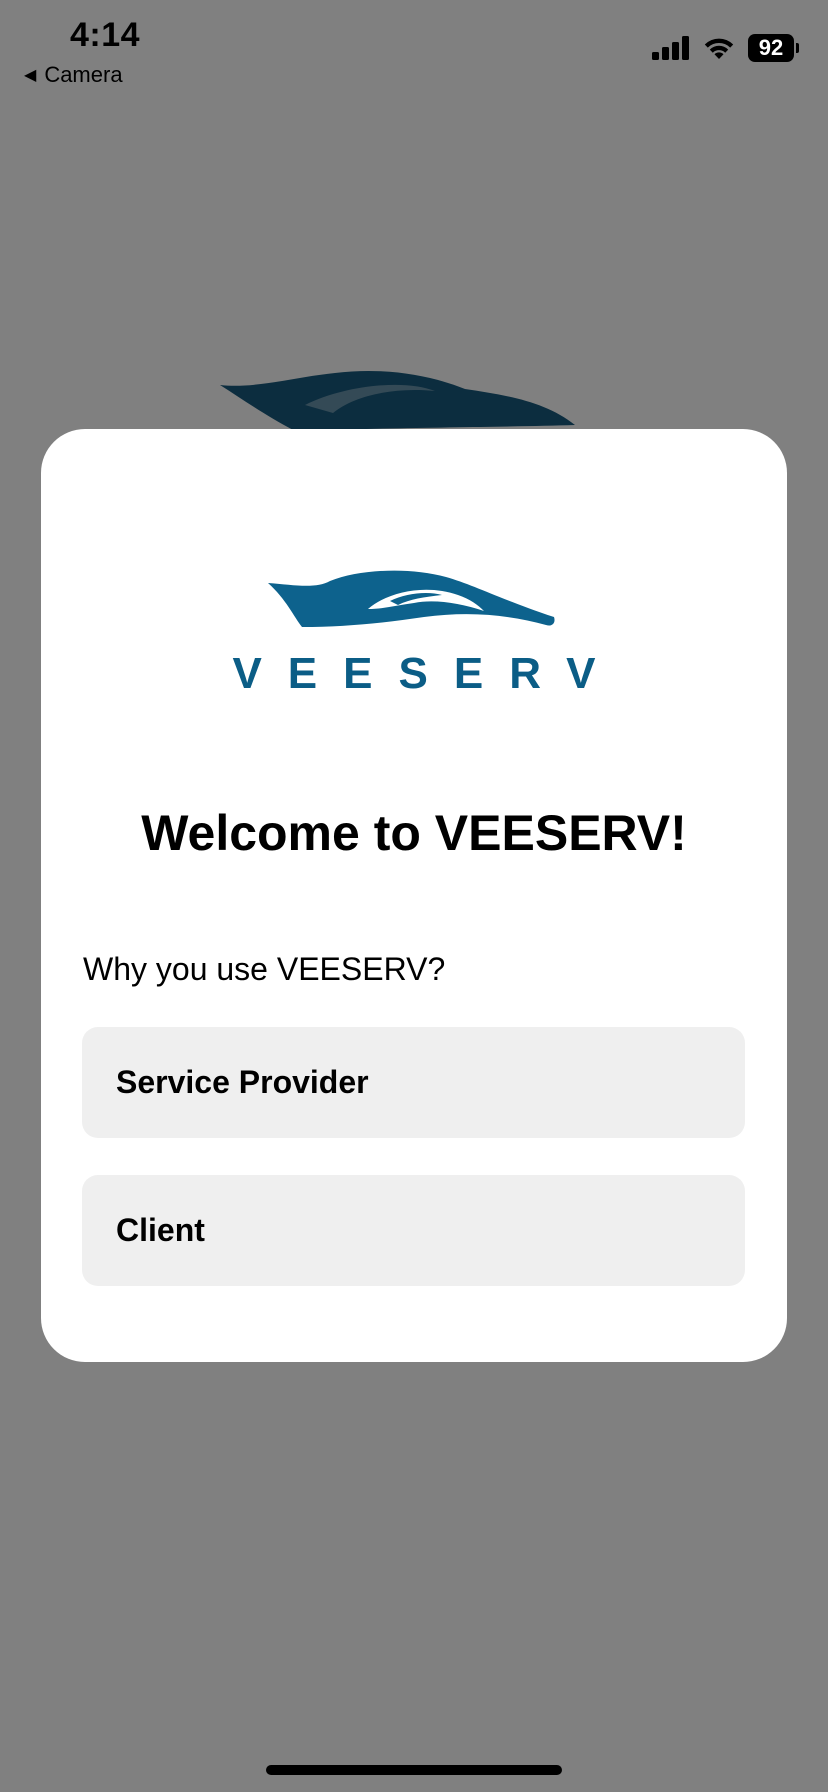 The image size is (828, 1792). I want to click on client-option-button: Client, so click(413, 1230).